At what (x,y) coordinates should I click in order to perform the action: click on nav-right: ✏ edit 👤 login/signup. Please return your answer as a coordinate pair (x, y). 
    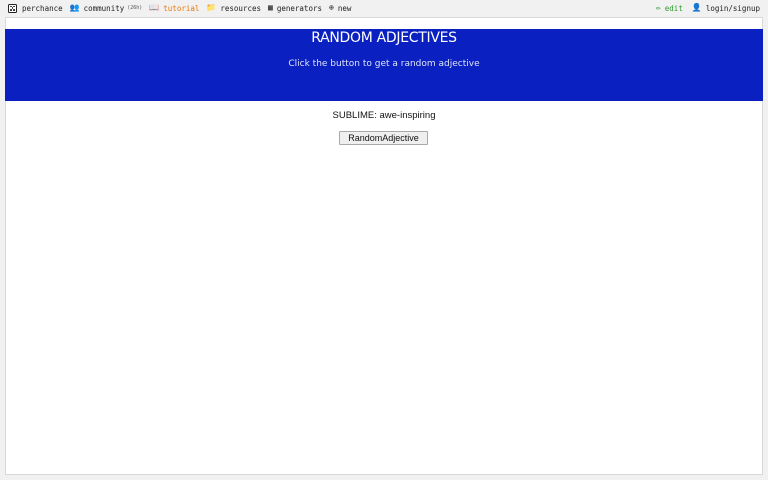
    Looking at the image, I should click on (708, 8).